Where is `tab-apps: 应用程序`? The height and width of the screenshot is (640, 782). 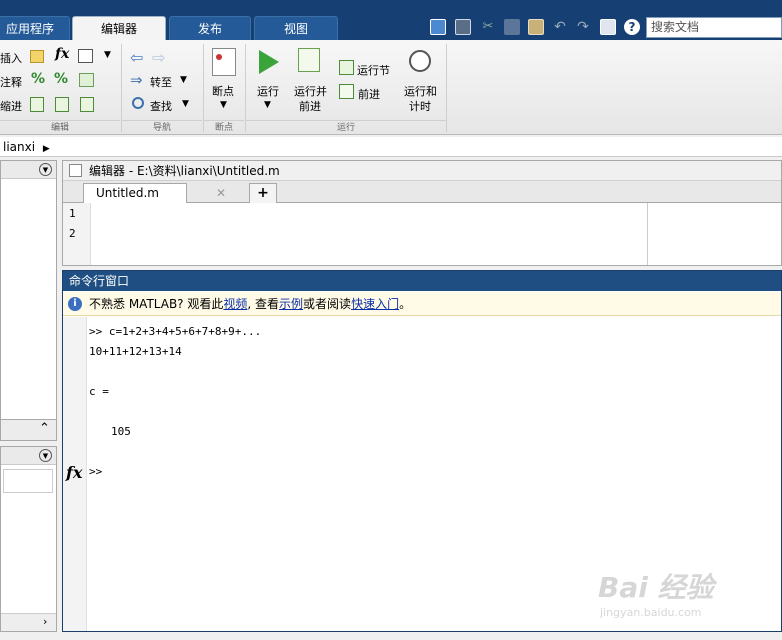
tab-apps: 应用程序 is located at coordinates (35, 28).